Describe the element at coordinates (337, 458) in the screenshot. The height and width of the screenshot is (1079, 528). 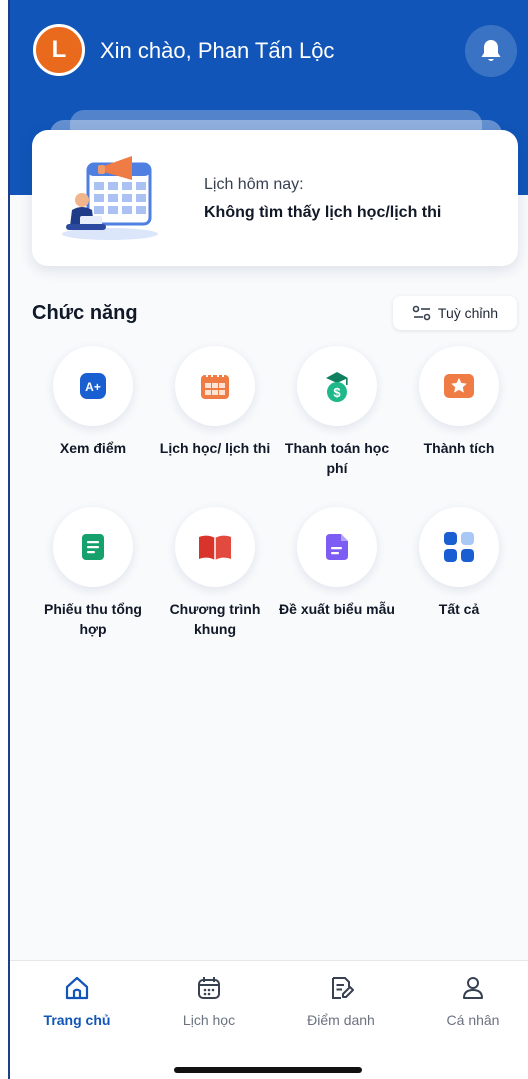
I see `feature-label: Thanh toán học phí` at that location.